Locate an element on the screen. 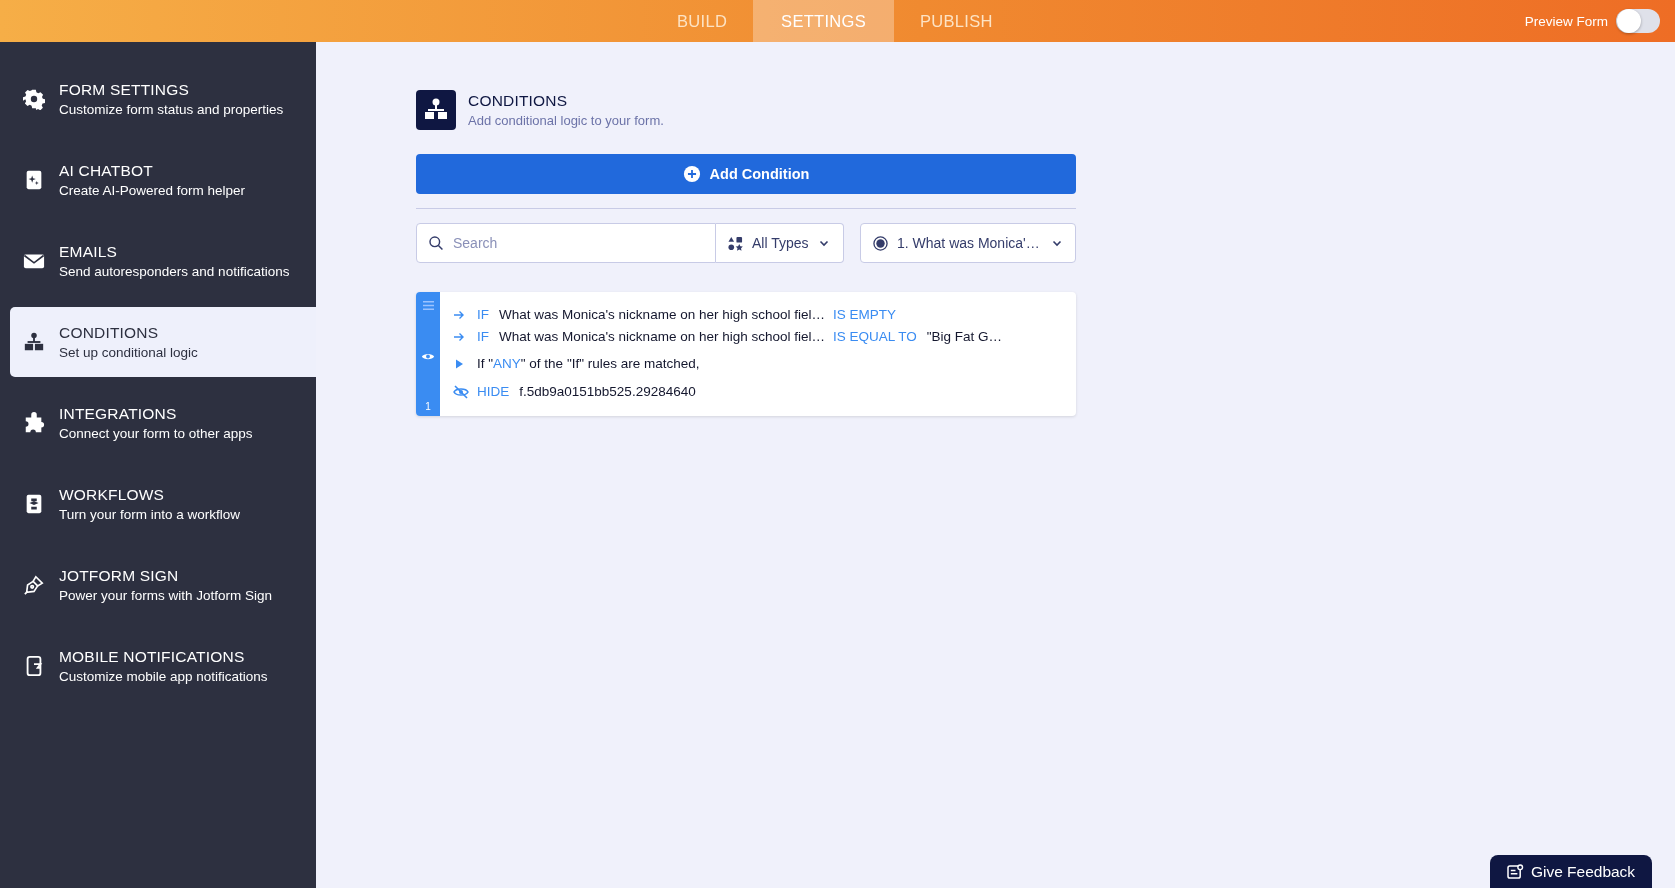  gear-icon is located at coordinates (34, 99).